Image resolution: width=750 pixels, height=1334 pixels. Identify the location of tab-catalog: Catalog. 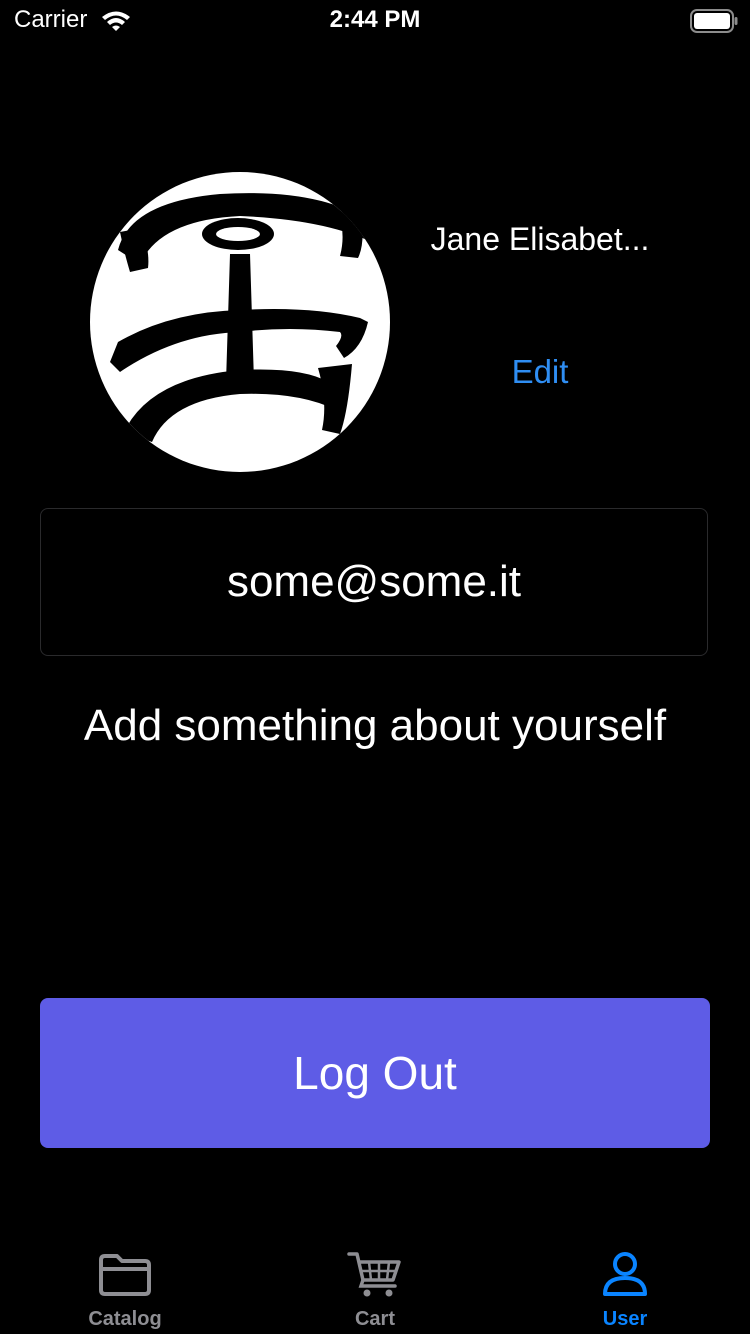
(125, 1284).